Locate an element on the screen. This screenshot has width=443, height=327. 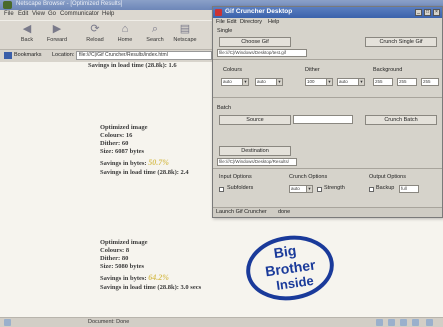
home-icon: ⌂ is located at coordinates (125, 29).